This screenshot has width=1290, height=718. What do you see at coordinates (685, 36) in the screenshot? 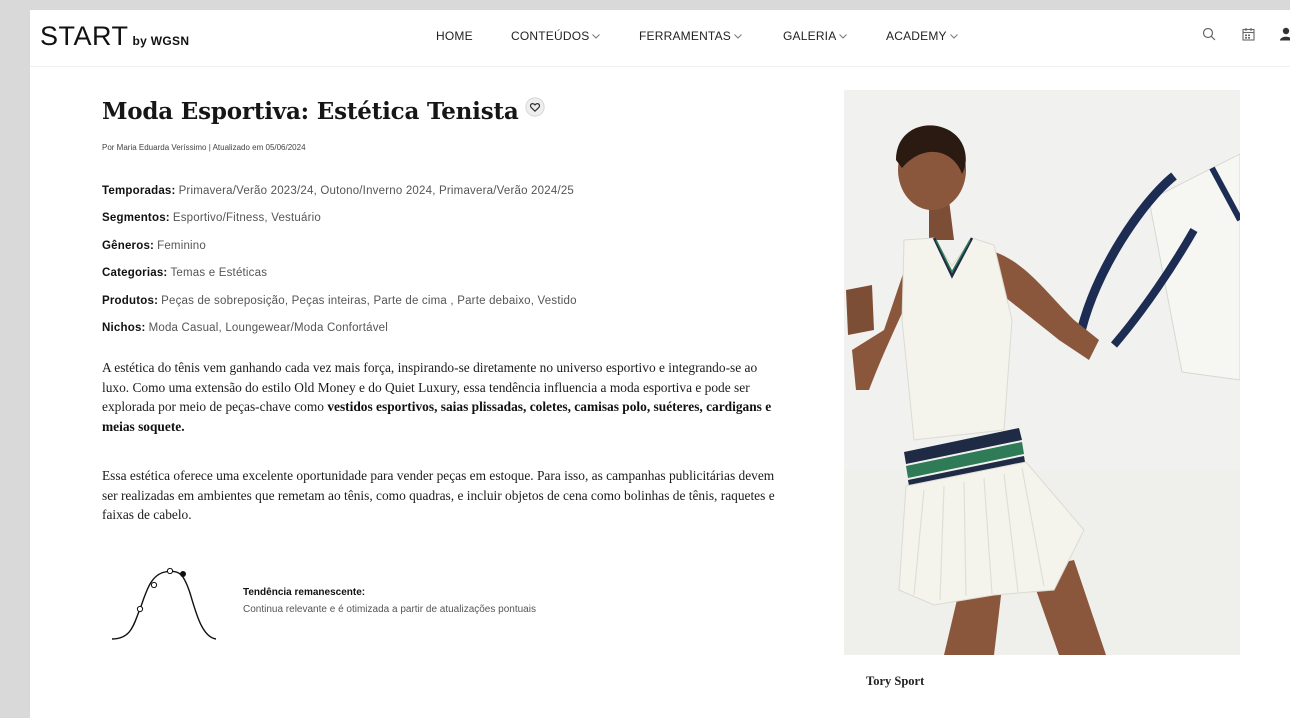
I see `nav-label: FERRAMENTAS` at bounding box center [685, 36].